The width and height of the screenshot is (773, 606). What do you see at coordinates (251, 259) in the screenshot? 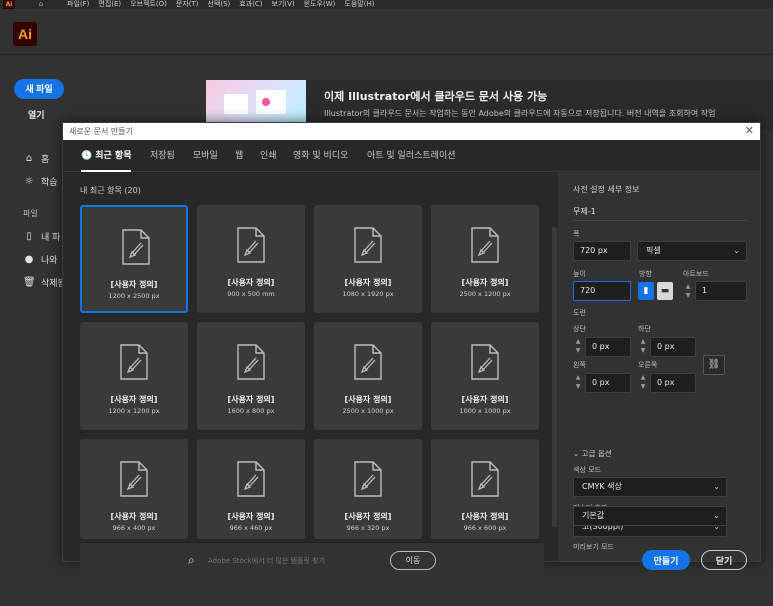
I see `preset-card: [사용자 정의] 900 x 500 mm` at bounding box center [251, 259].